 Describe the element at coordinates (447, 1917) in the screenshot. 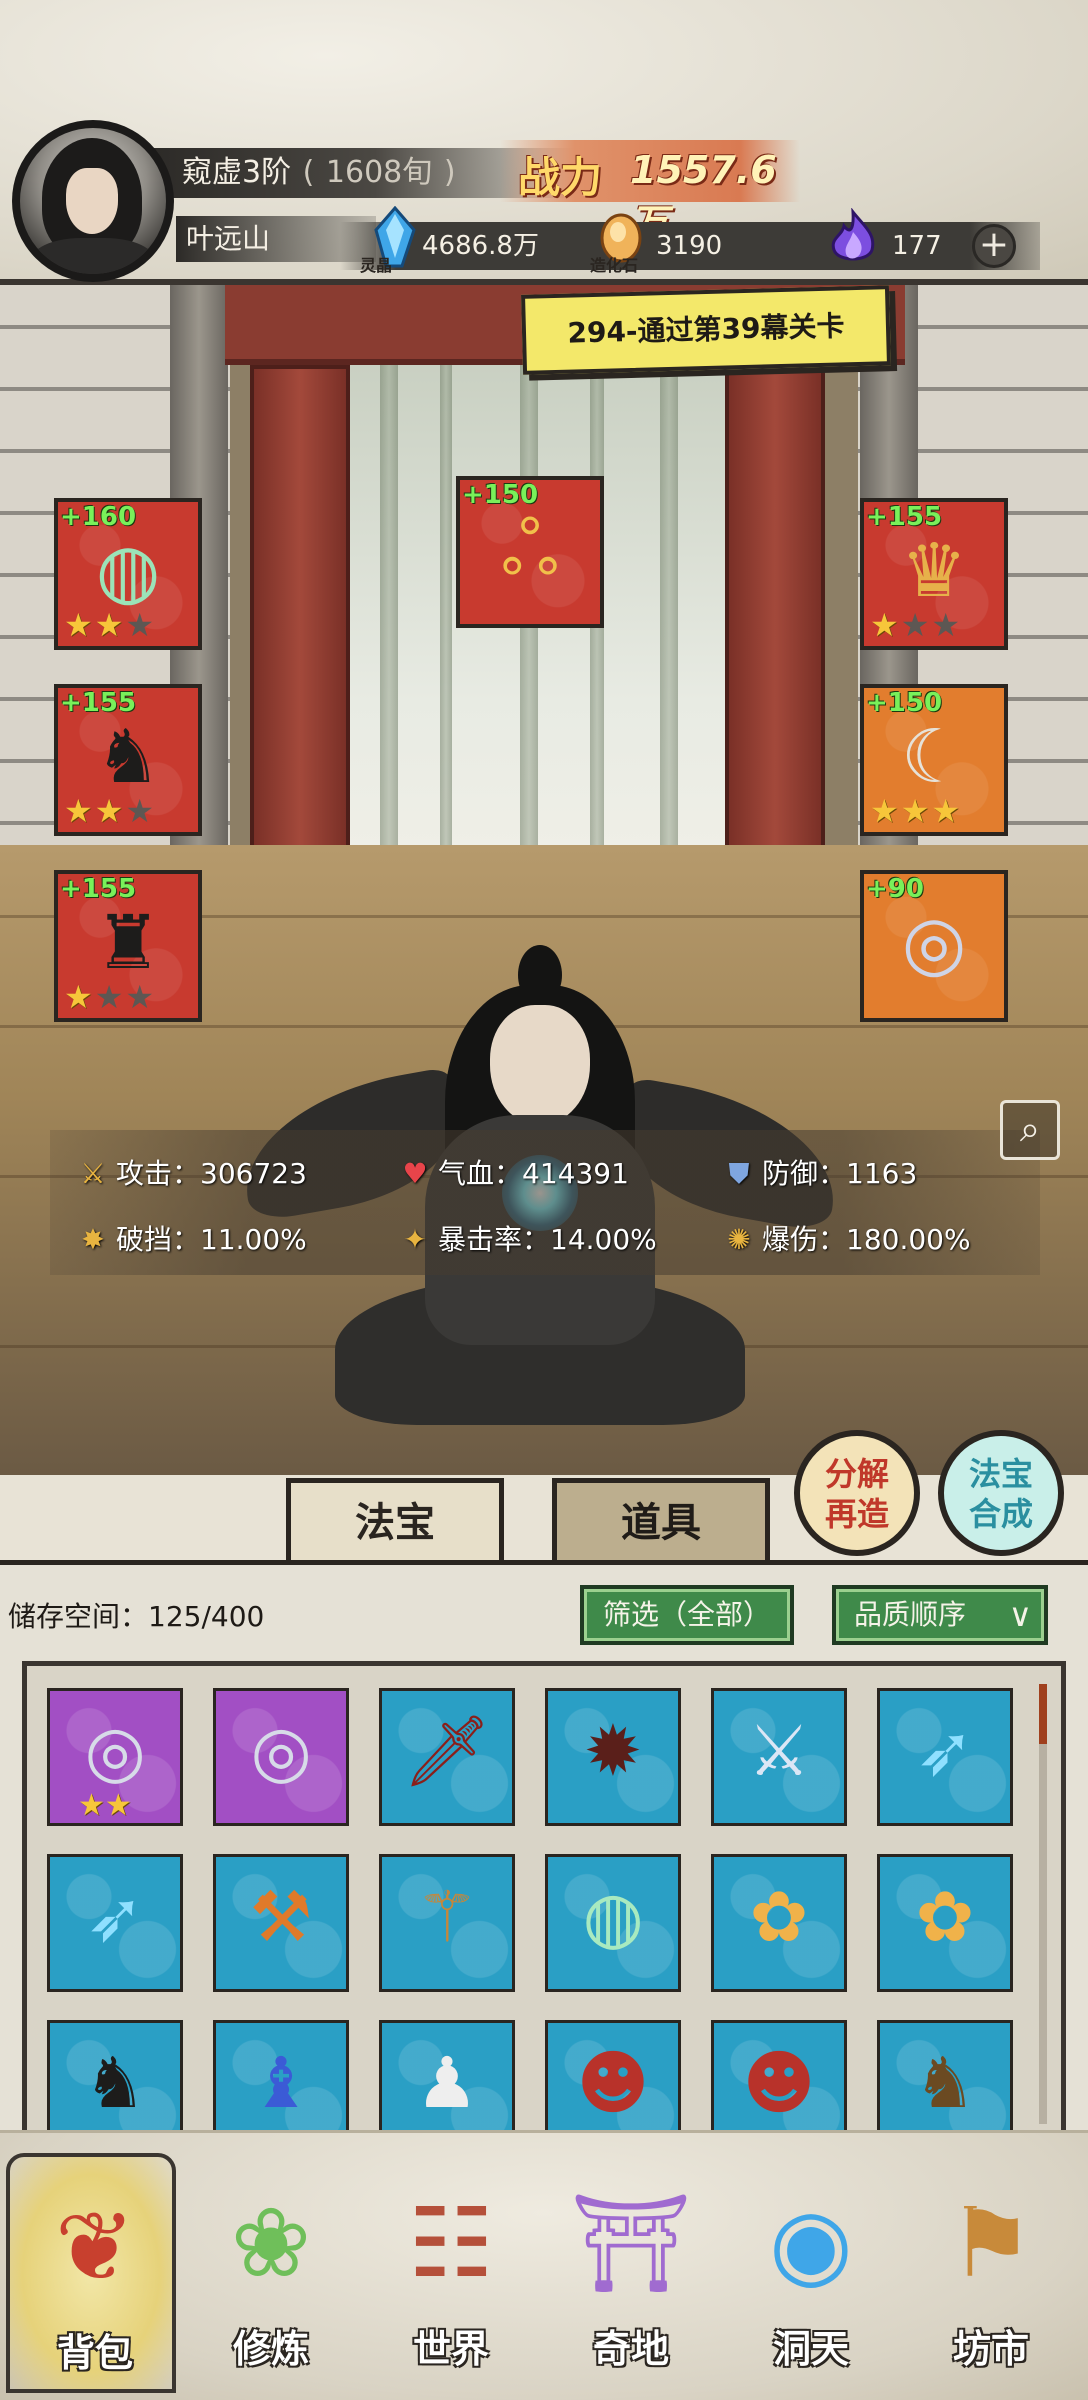

I see `staff-icon: ⚚` at that location.